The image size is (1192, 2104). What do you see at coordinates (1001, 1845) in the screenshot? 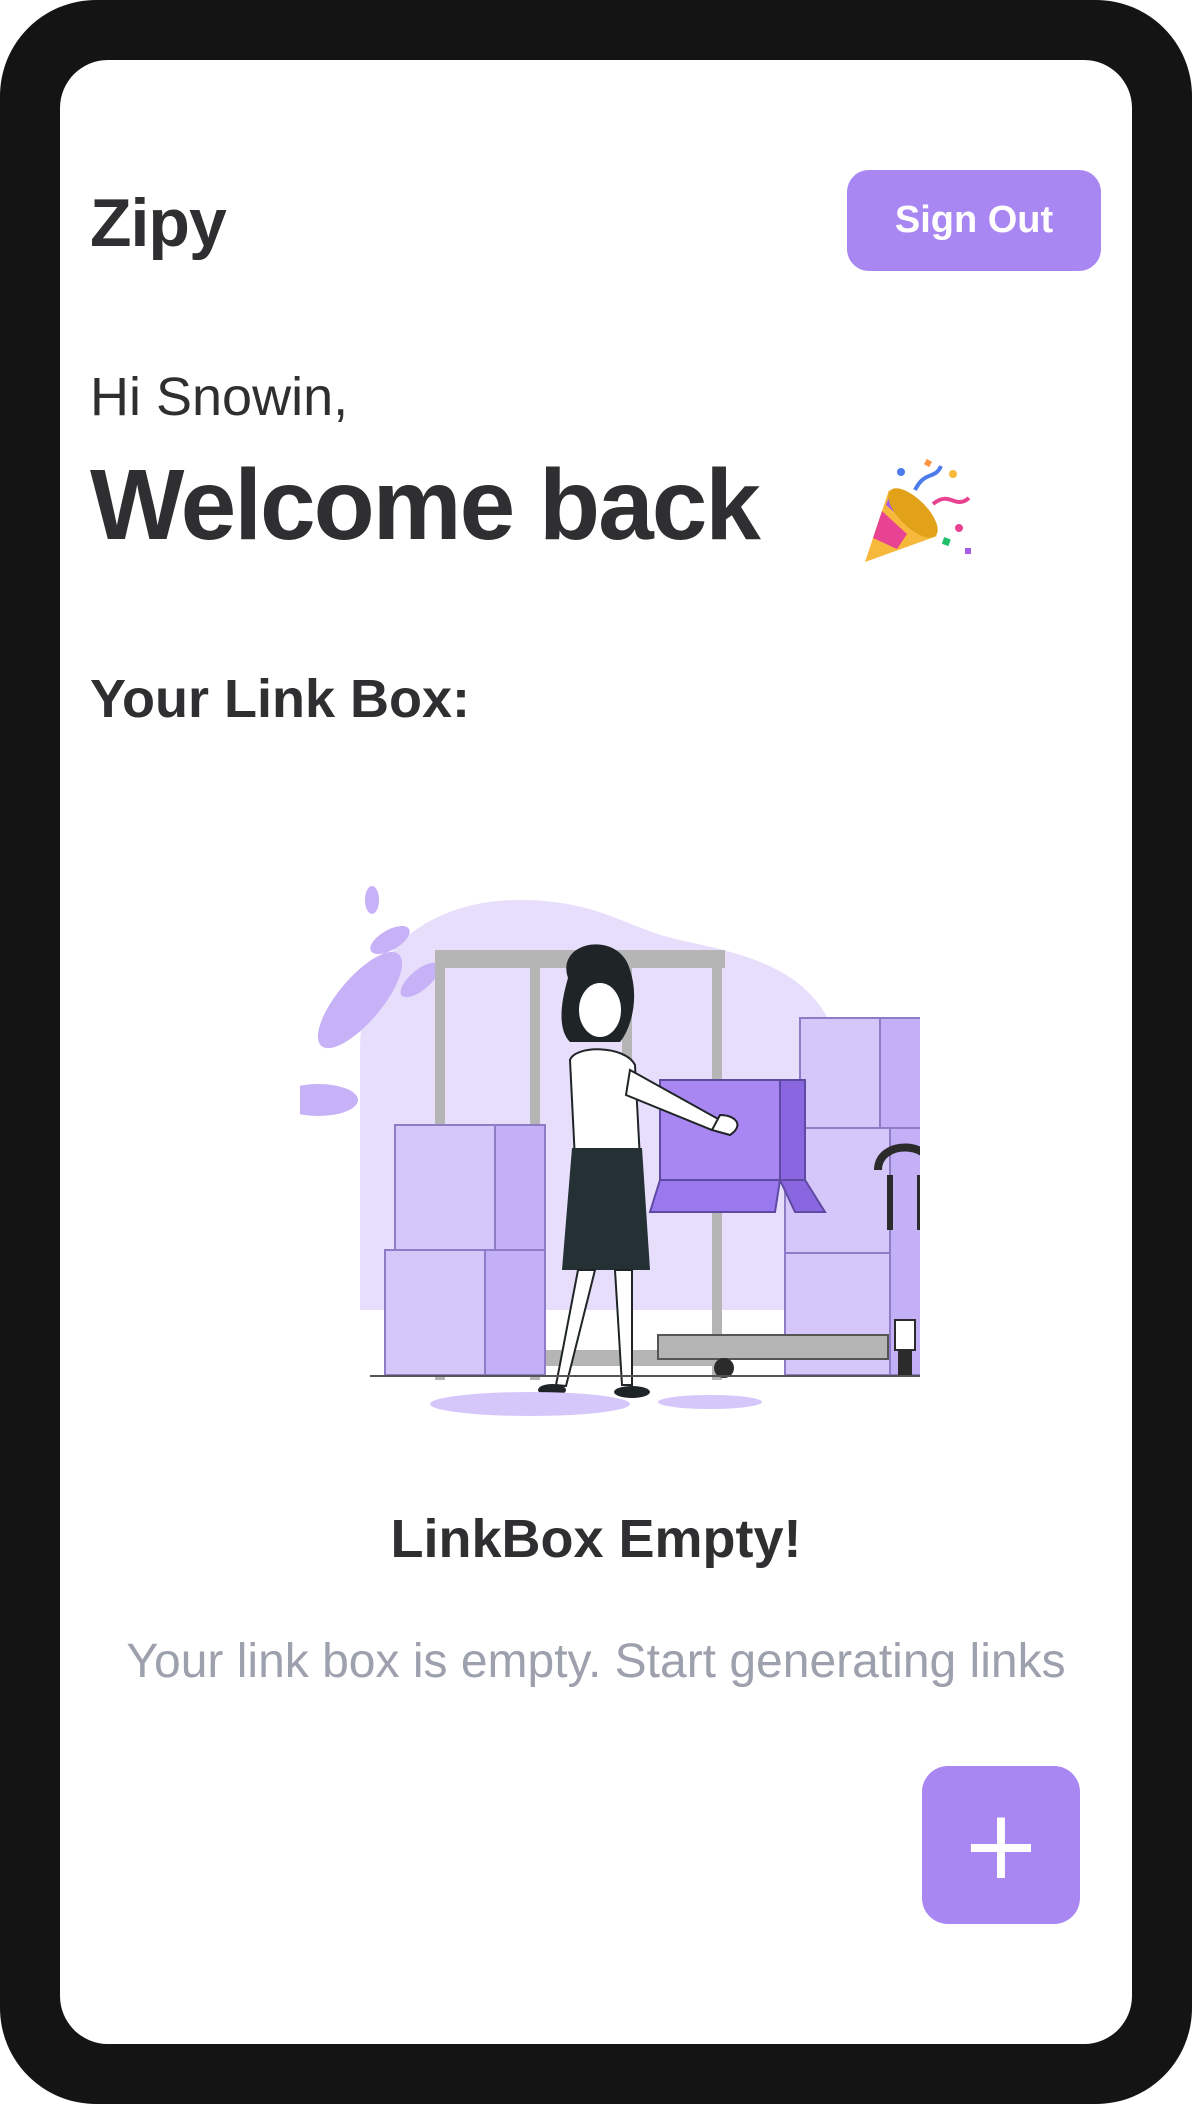
I see `add-link-button: +` at bounding box center [1001, 1845].